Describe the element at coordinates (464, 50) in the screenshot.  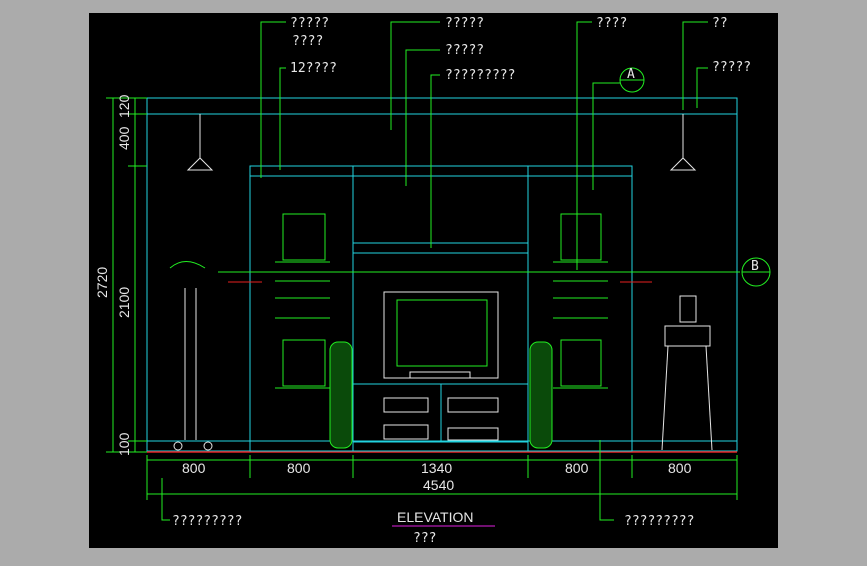
I see `callout-center-2: ?????` at that location.